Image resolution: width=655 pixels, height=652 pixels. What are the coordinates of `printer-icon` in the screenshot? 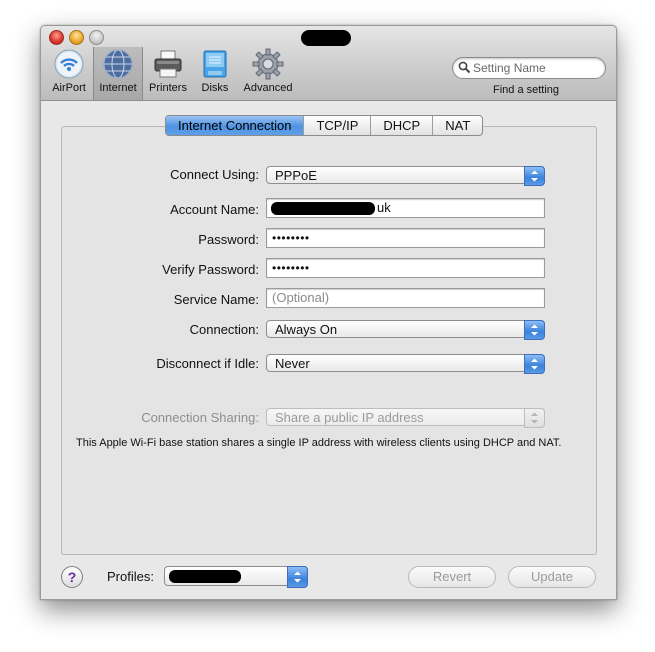 It's located at (168, 64).